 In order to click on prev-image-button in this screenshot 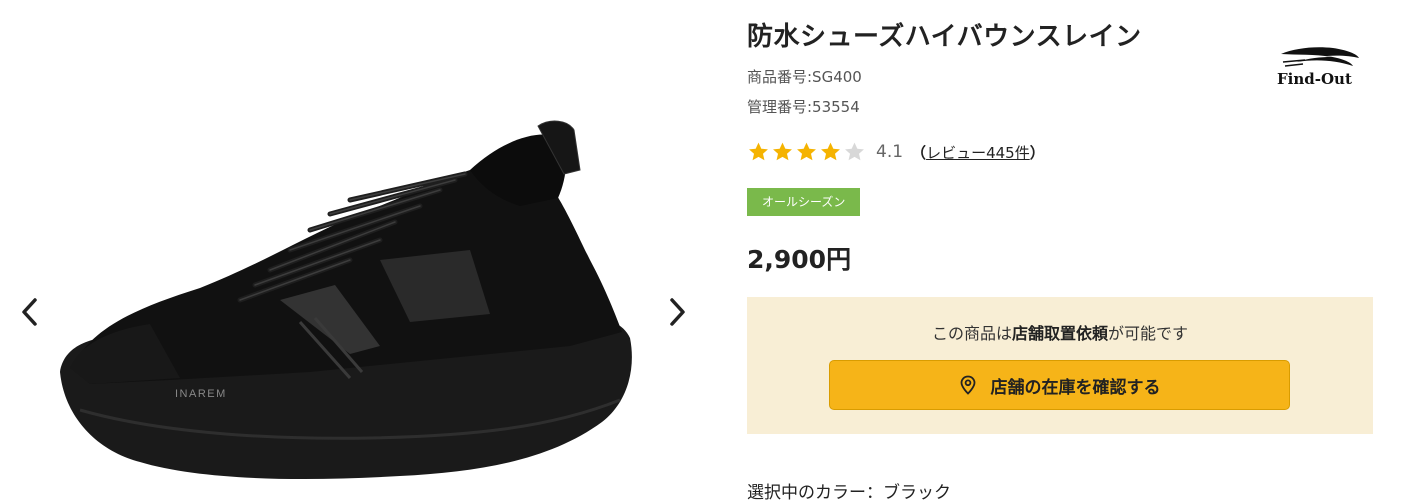, I will do `click(29, 312)`.